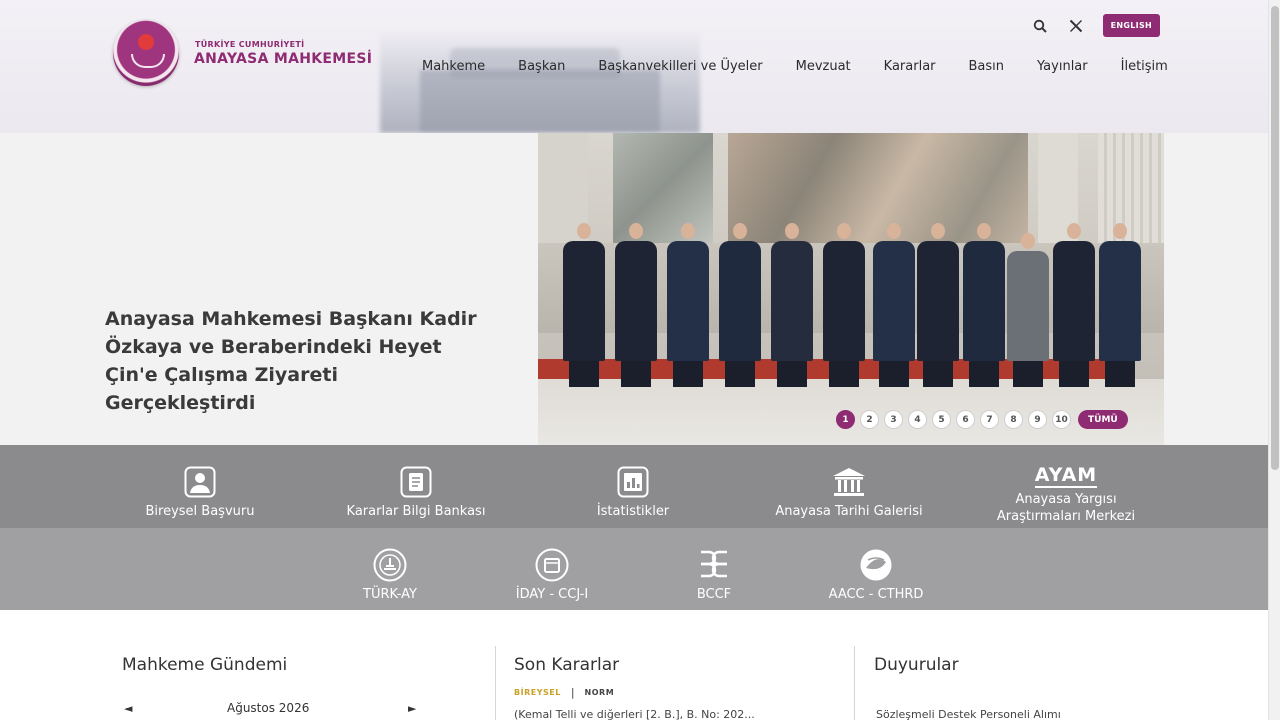 This screenshot has width=1280, height=720. I want to click on quick-link-label: Kararlar Bilgi Bankası, so click(416, 511).